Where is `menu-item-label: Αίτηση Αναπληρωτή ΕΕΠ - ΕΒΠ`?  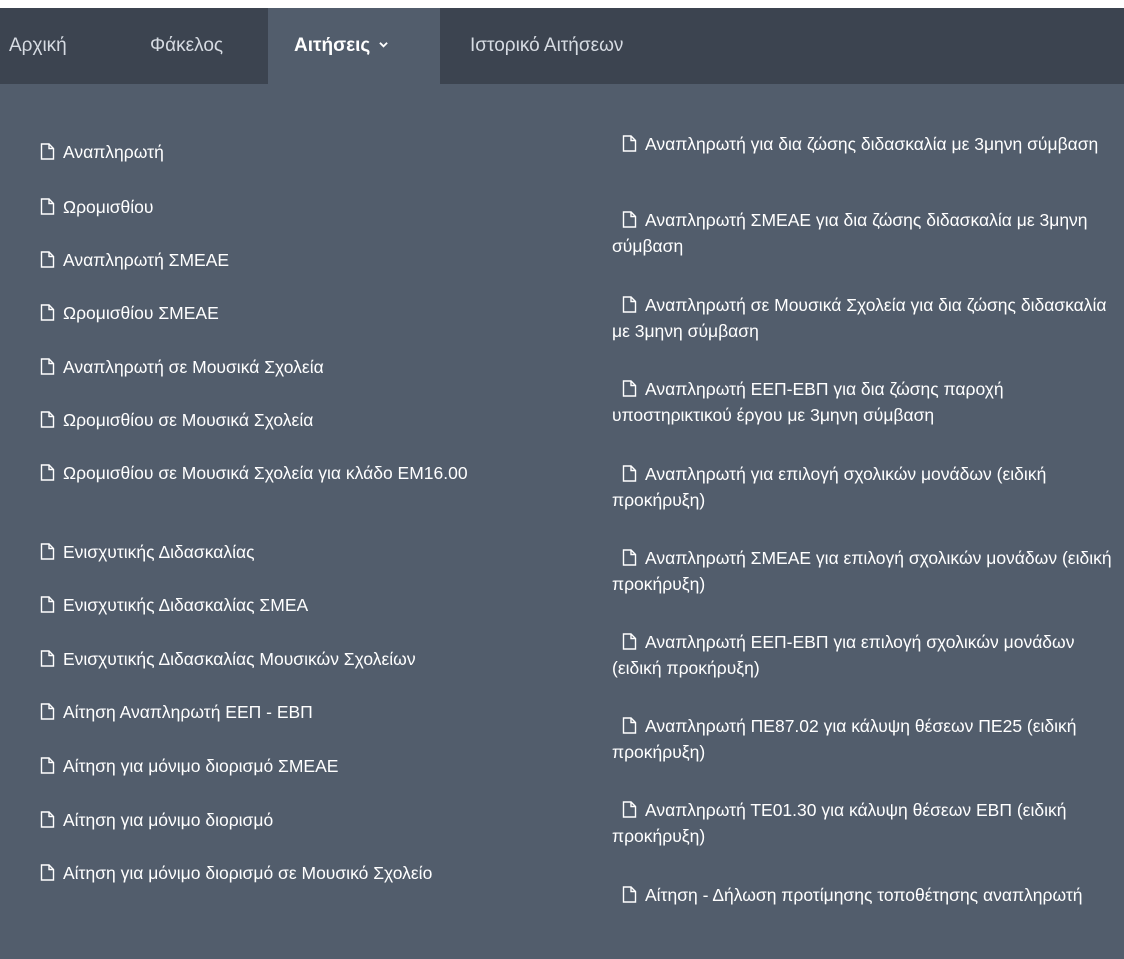 menu-item-label: Αίτηση Αναπληρωτή ΕΕΠ - ΕΒΠ is located at coordinates (188, 712).